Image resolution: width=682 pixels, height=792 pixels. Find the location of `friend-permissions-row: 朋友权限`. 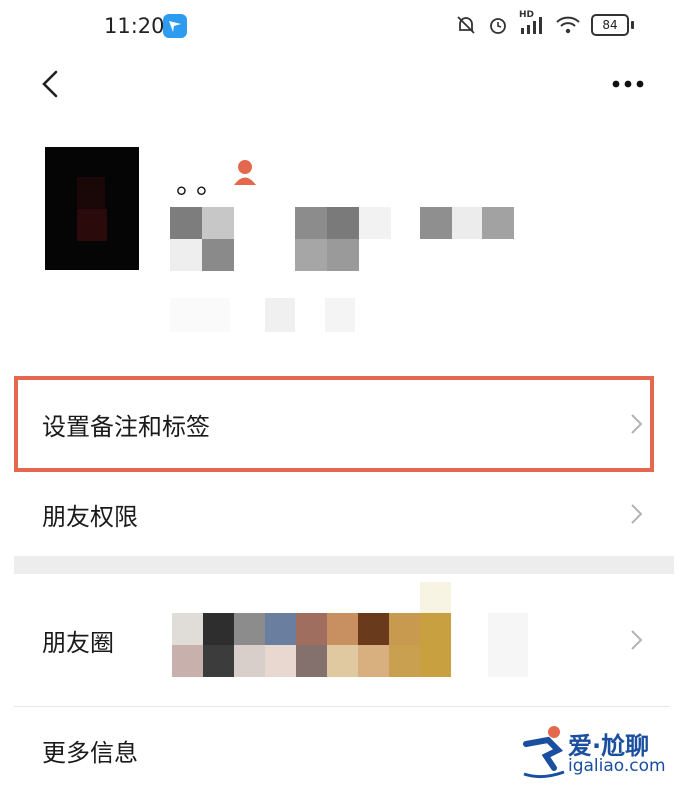

friend-permissions-row: 朋友权限 is located at coordinates (341, 514).